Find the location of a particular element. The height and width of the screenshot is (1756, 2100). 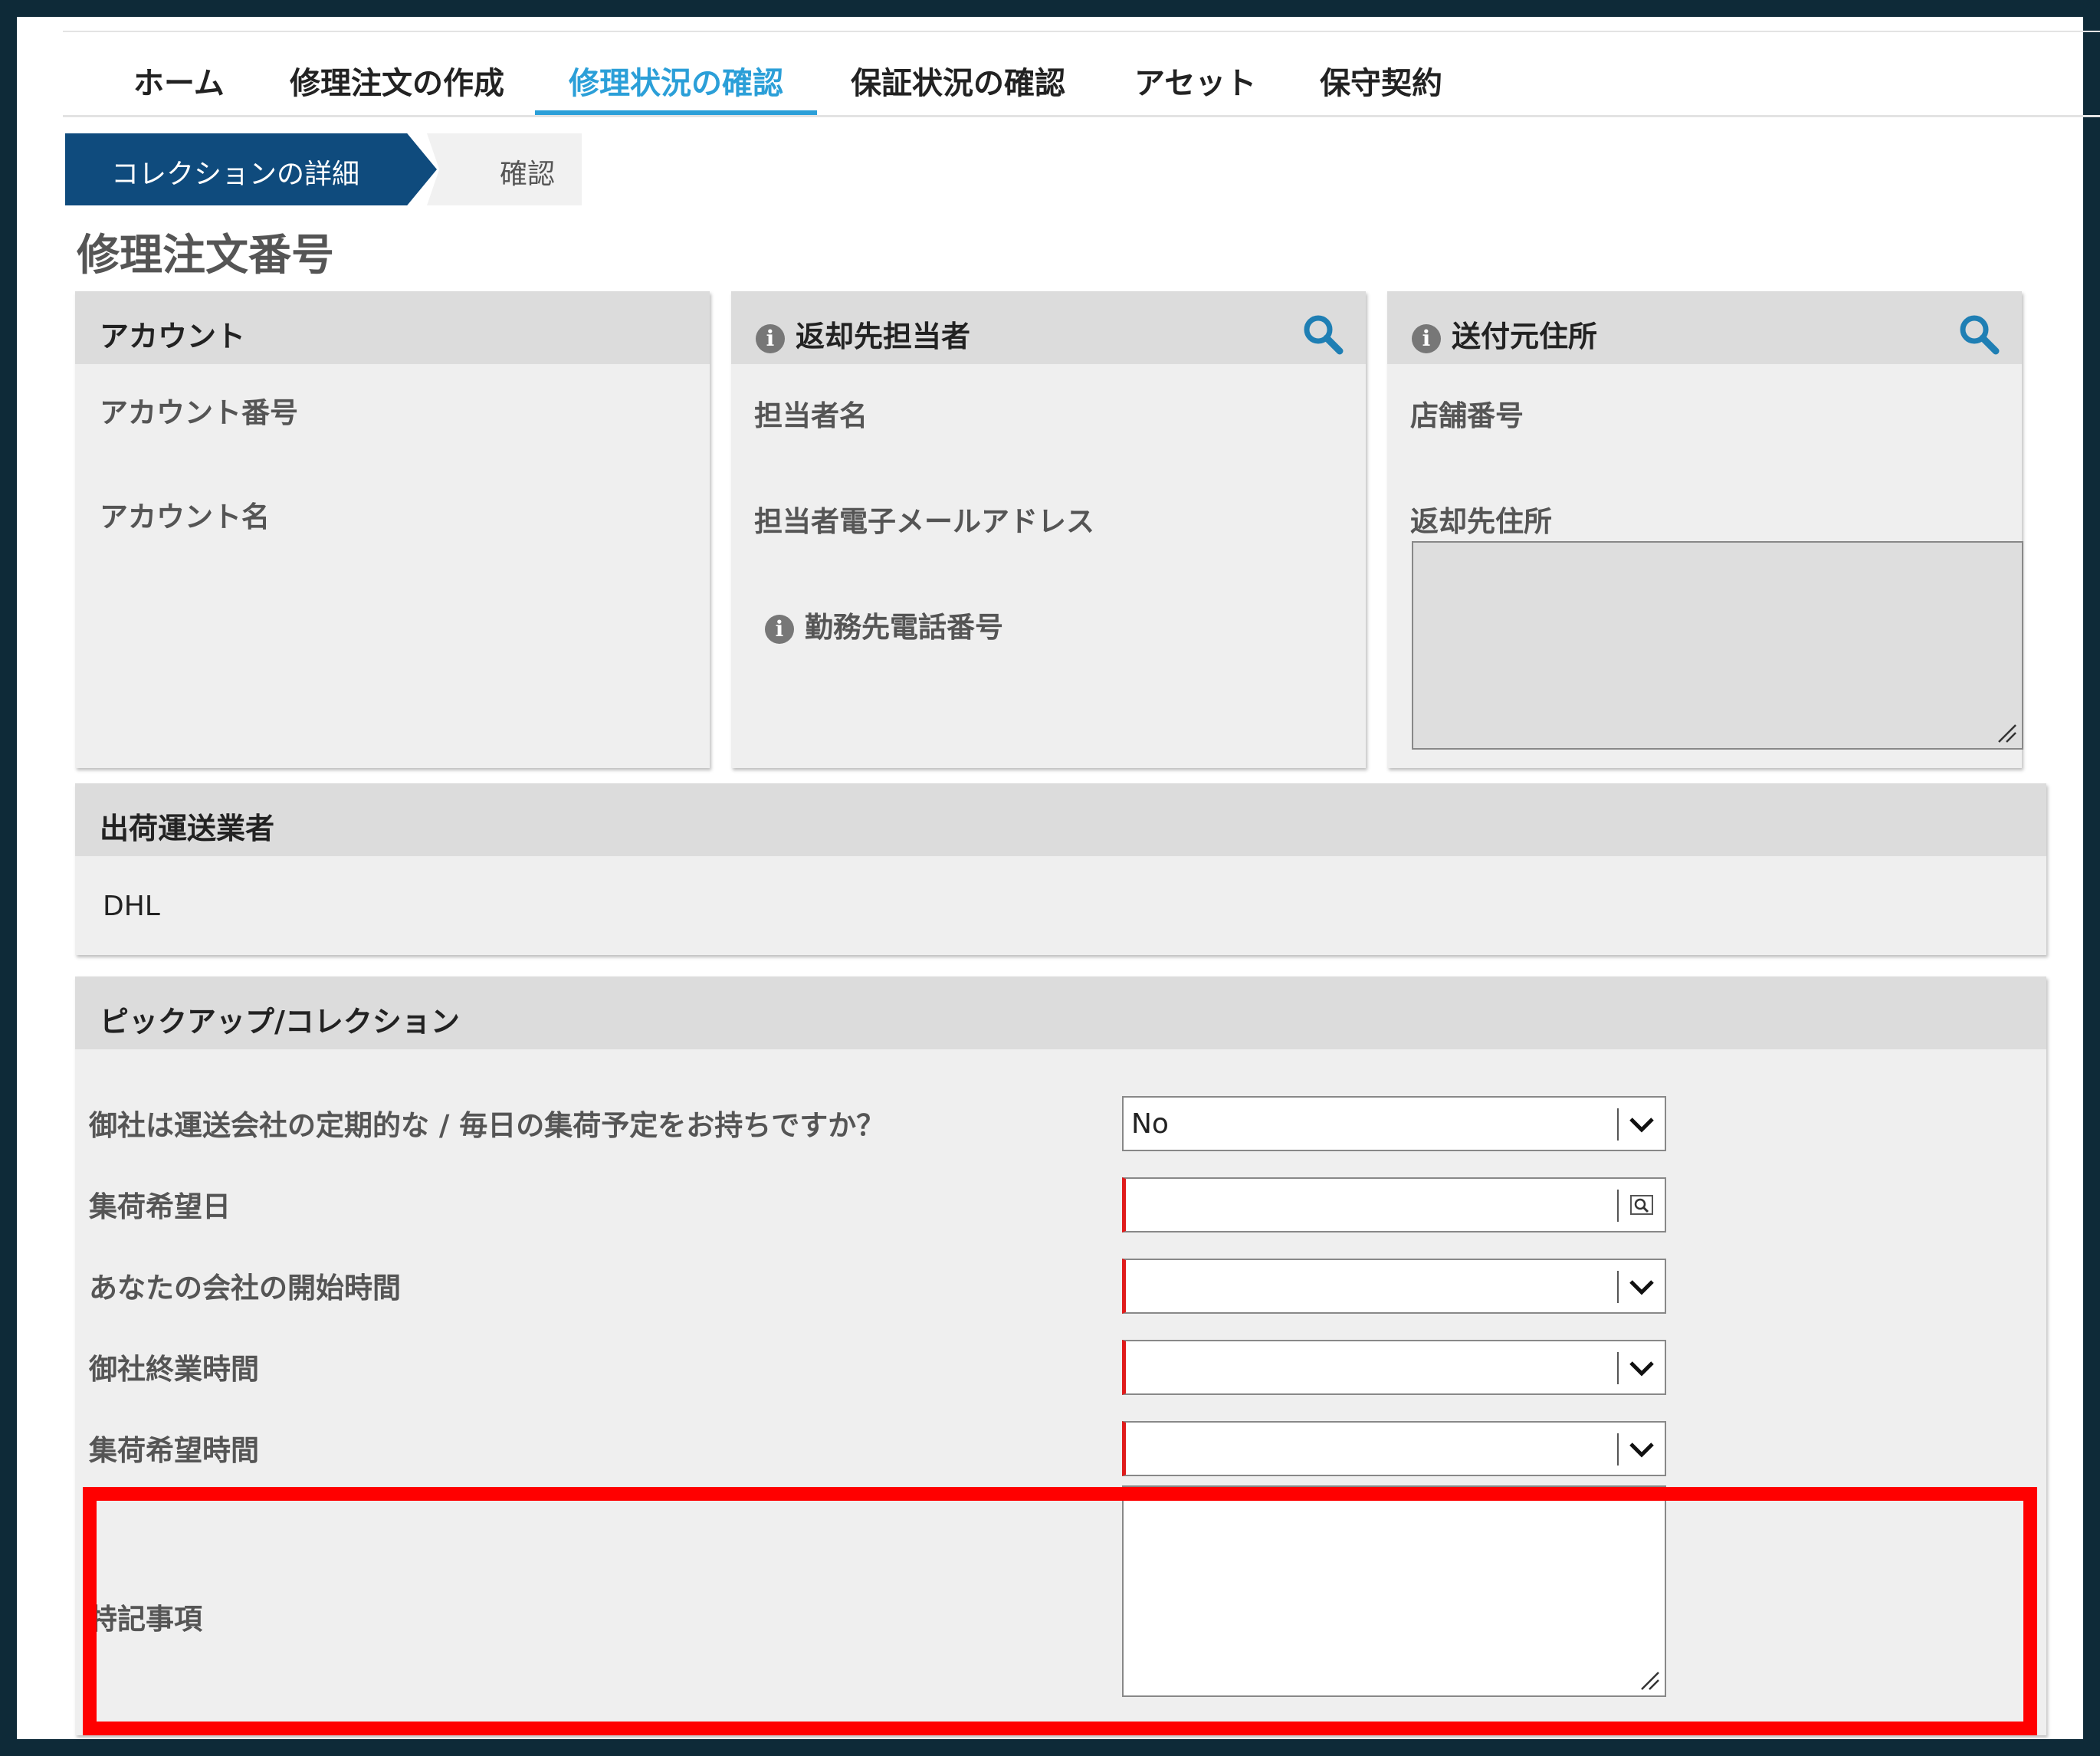

special-notes-textarea is located at coordinates (1394, 1591).